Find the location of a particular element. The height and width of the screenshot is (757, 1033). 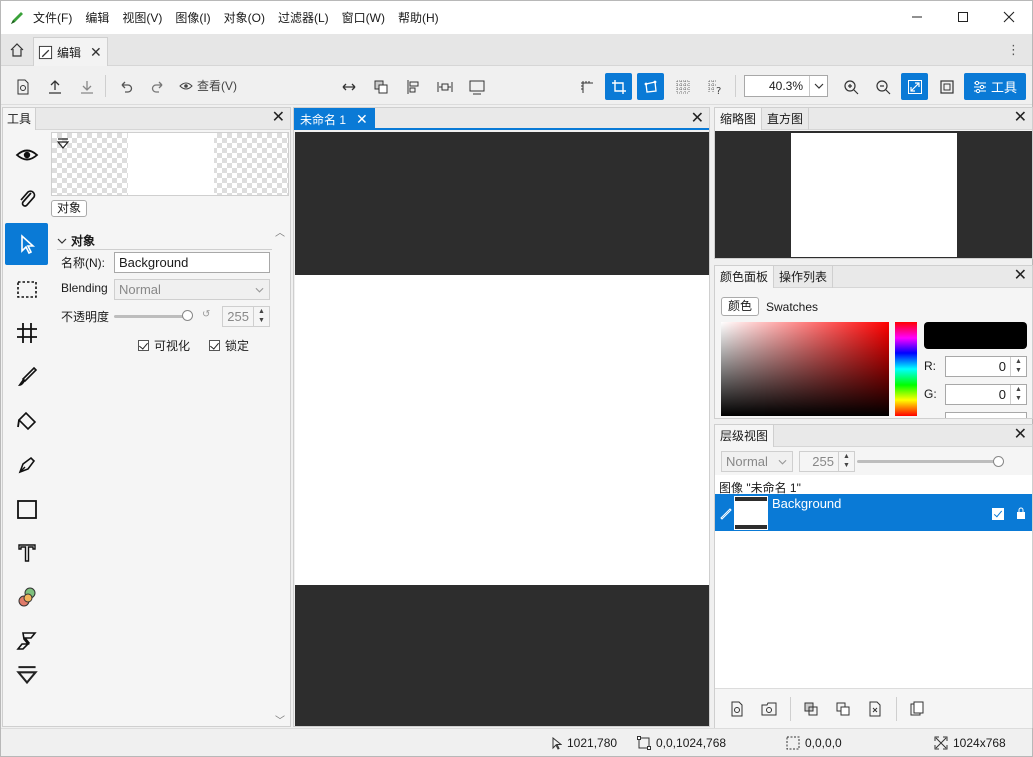

merge-layer-icon is located at coordinates (811, 709).